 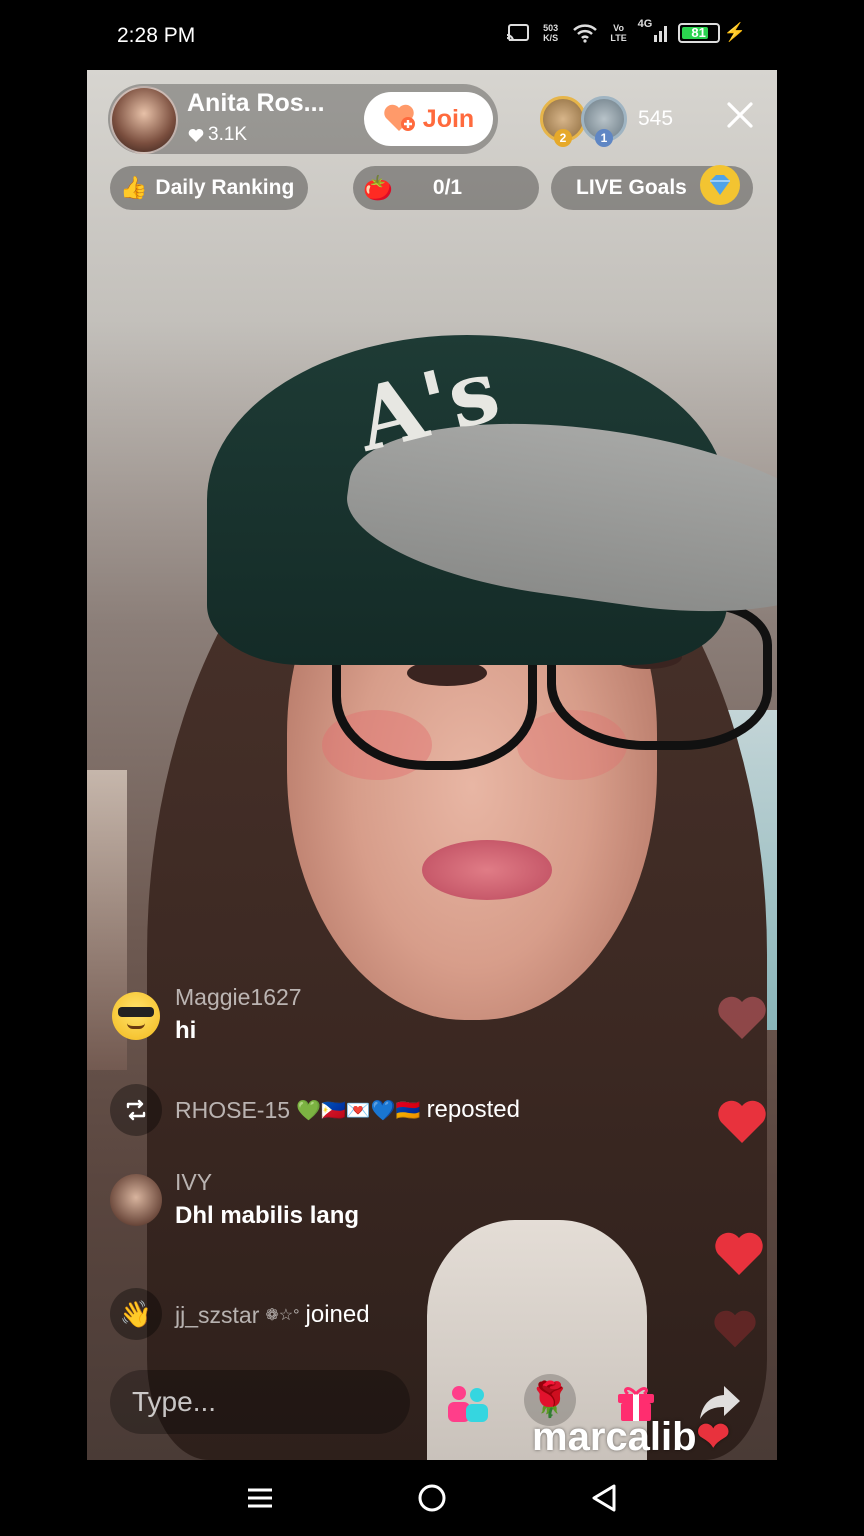 What do you see at coordinates (631, 187) in the screenshot?
I see `live-goals-label: LIVE Goals` at bounding box center [631, 187].